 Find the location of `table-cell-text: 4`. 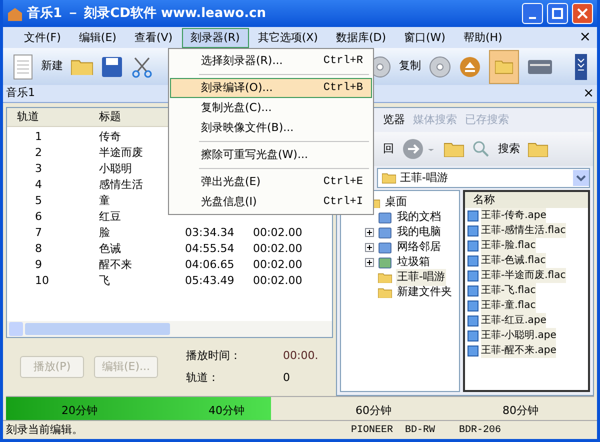

table-cell-text: 4 is located at coordinates (38, 184).